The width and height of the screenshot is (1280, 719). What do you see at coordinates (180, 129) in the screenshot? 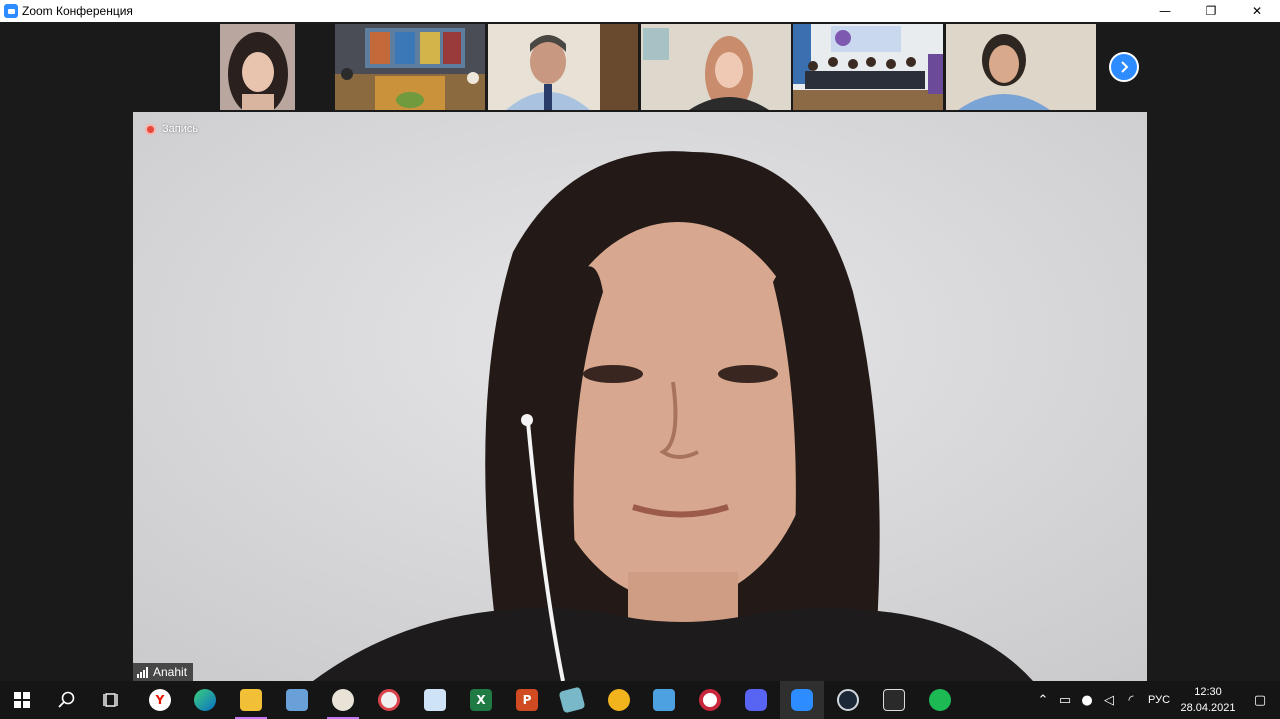
I see `recording-label: Запись` at bounding box center [180, 129].